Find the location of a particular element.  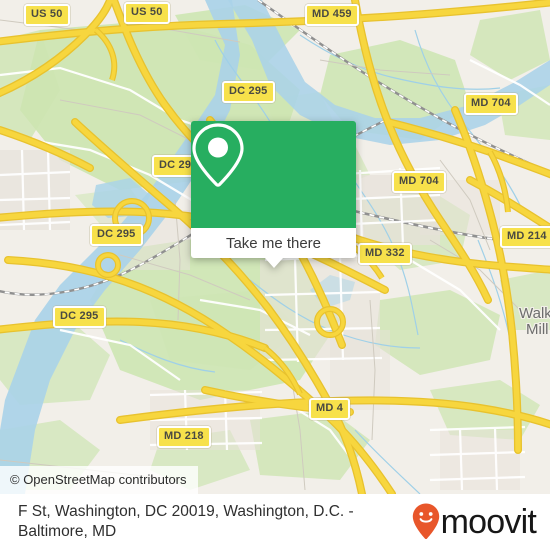

map-pin-icon is located at coordinates (218, 155).